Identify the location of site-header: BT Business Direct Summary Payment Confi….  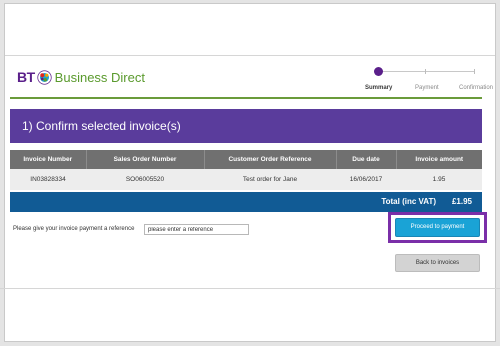
(250, 79).